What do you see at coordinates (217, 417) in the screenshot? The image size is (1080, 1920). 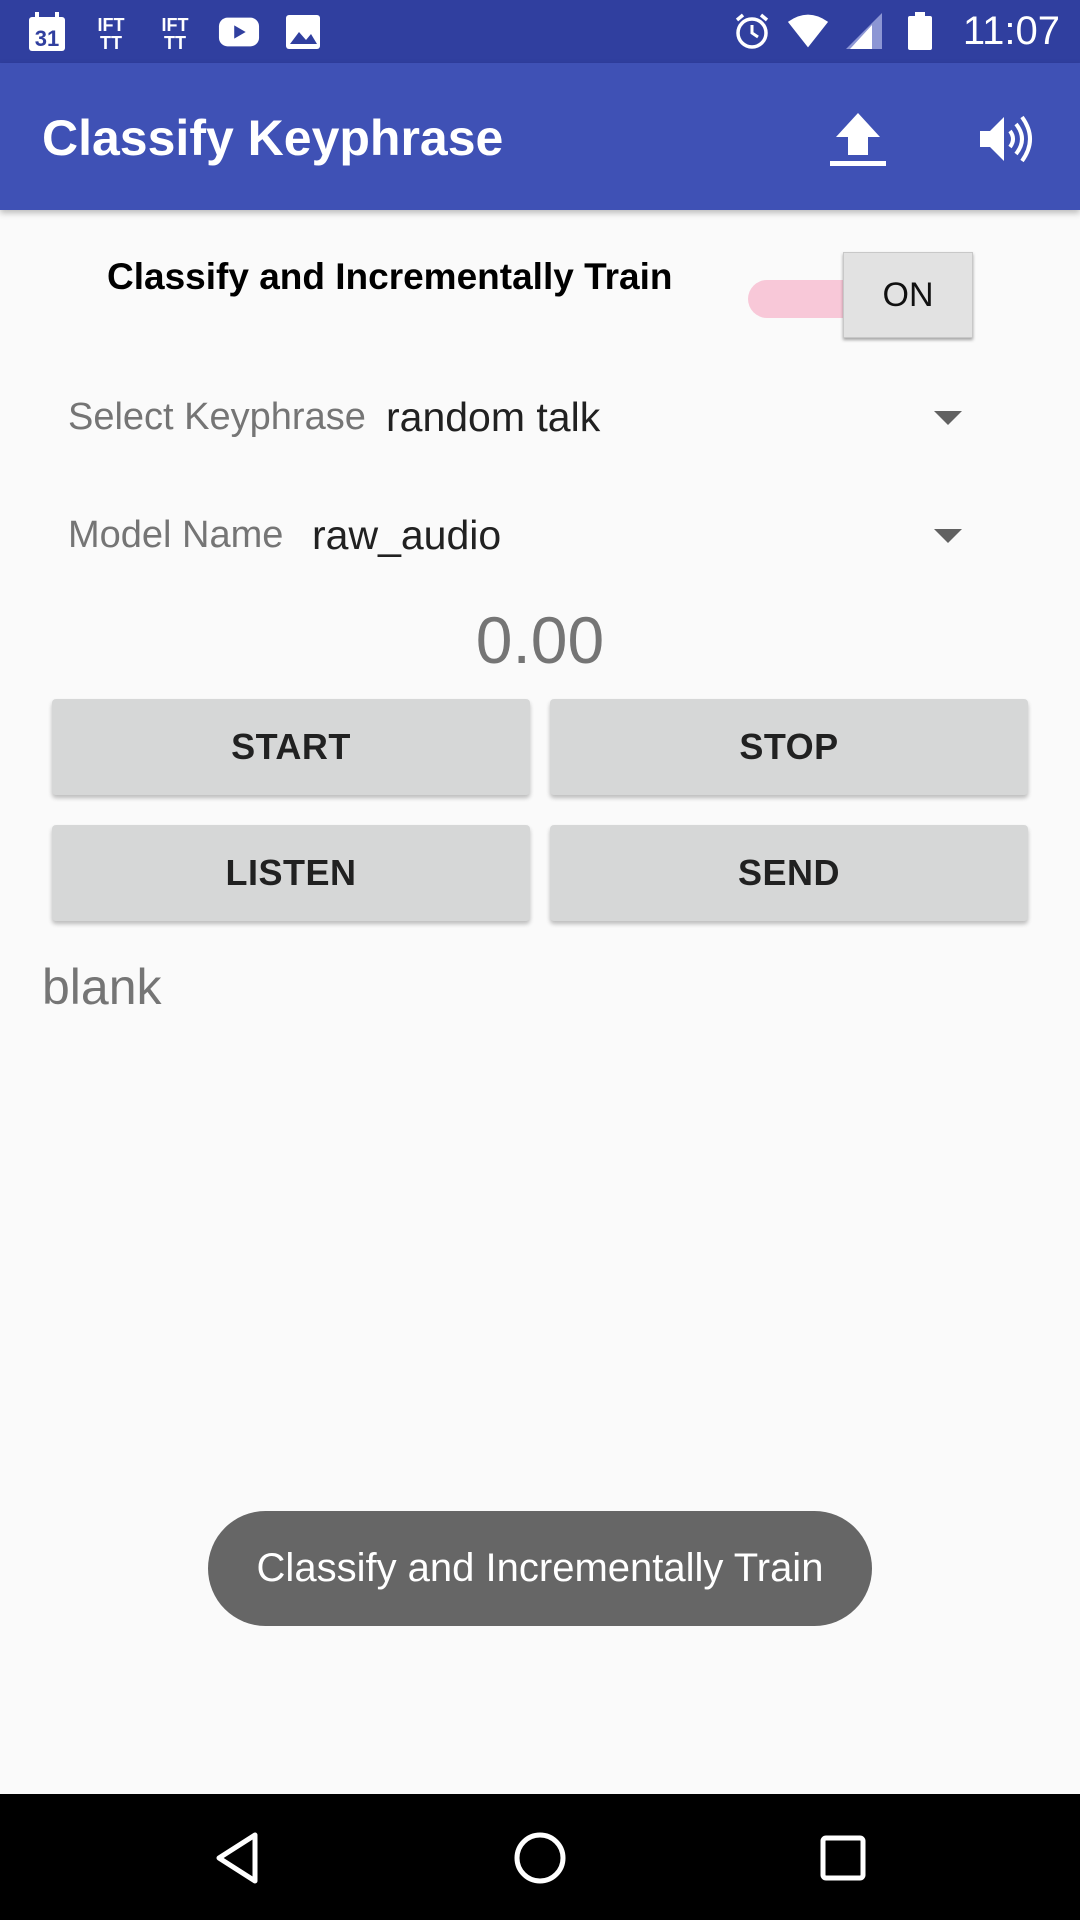 I see `keyphrase-label: Select Keyphrase` at bounding box center [217, 417].